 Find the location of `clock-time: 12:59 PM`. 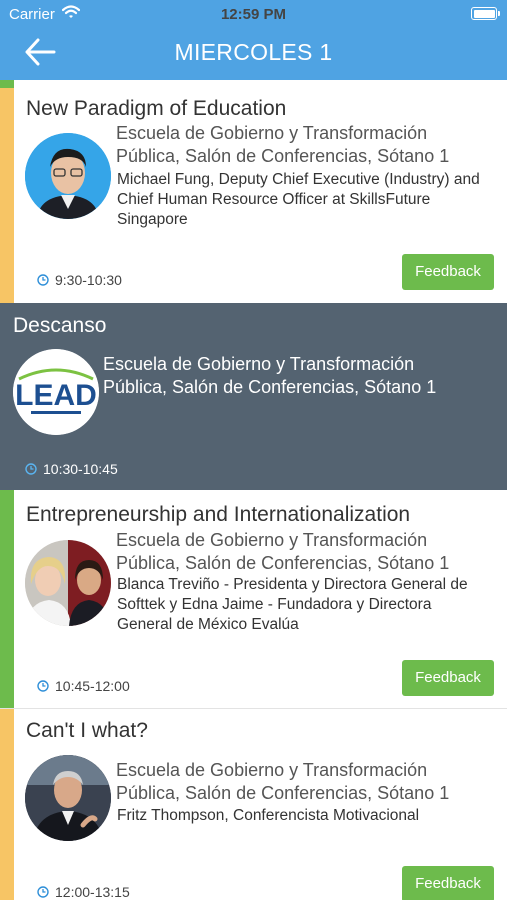

clock-time: 12:59 PM is located at coordinates (253, 14).